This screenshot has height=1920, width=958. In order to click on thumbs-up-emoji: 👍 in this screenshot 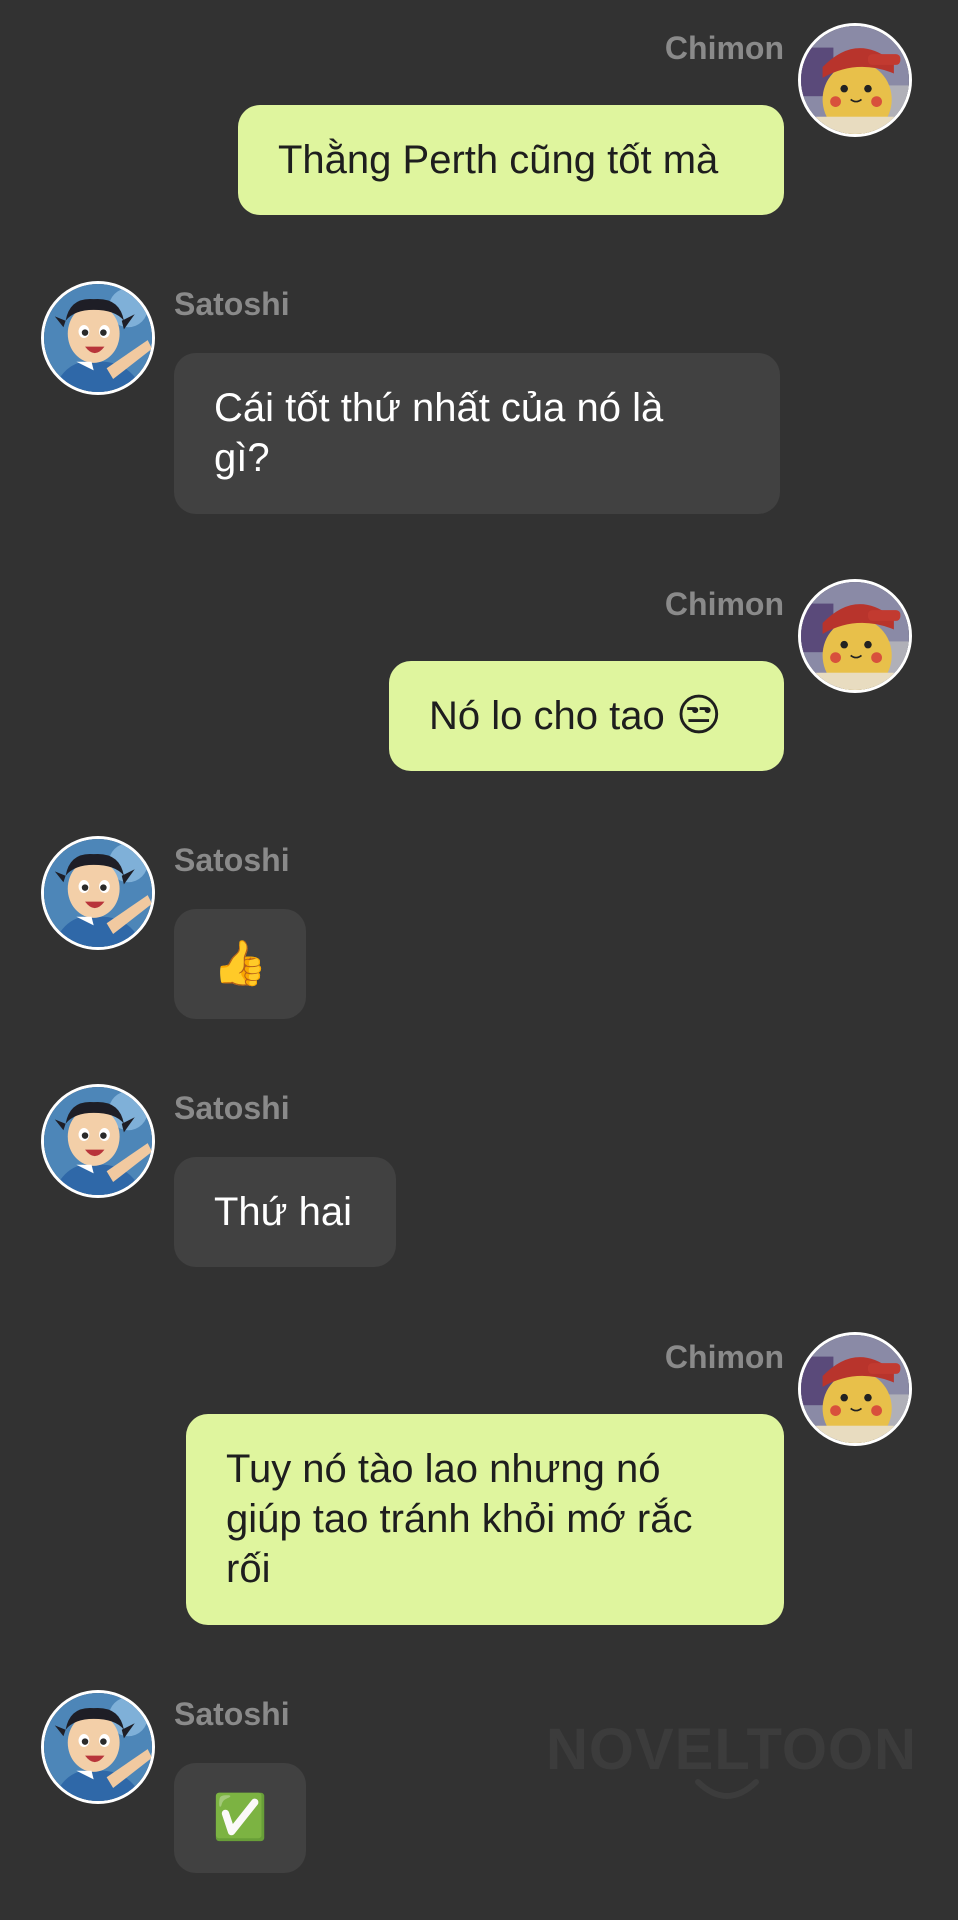, I will do `click(240, 963)`.